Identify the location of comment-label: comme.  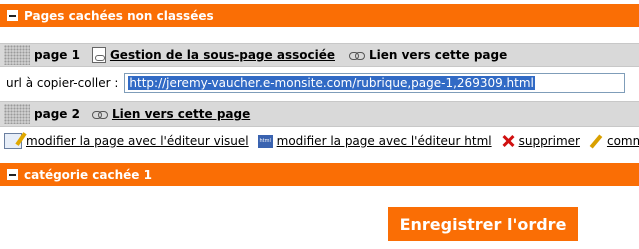
(623, 141).